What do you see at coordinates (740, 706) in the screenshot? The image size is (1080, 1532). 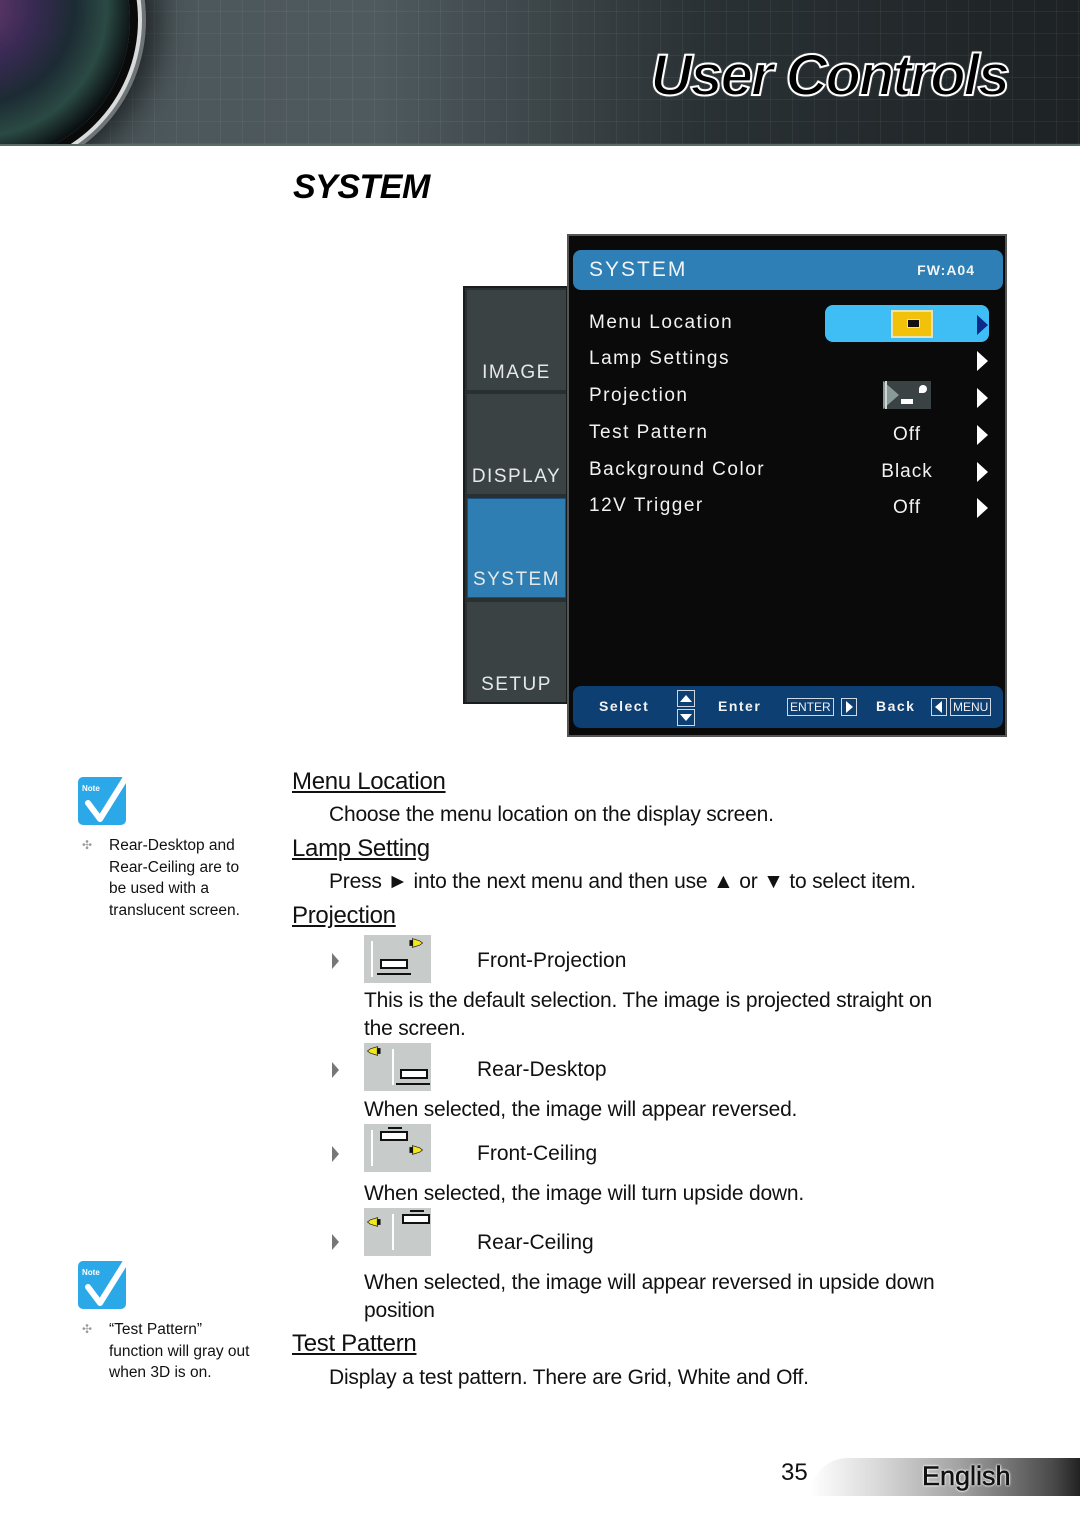 I see `enter-hint: Enter` at bounding box center [740, 706].